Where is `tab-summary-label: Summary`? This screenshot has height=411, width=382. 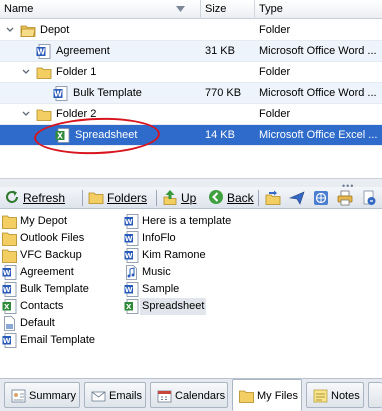 tab-summary-label: Summary is located at coordinates (53, 396).